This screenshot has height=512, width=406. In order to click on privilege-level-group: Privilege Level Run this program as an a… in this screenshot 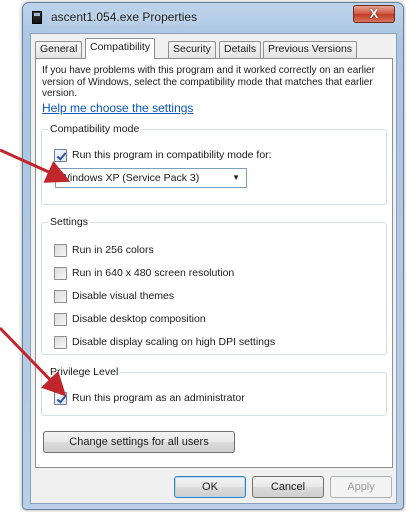, I will do `click(214, 391)`.